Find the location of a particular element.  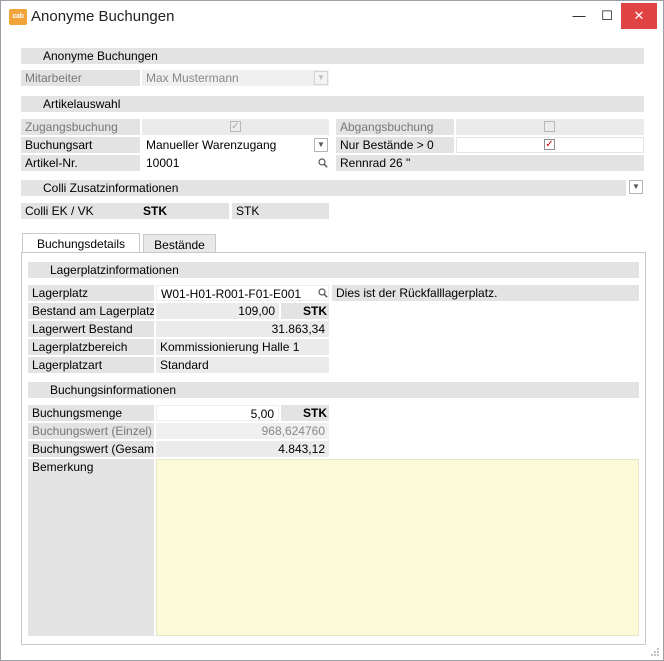

nur-bestaende-label: Nur Bestände > 0 is located at coordinates (395, 145).